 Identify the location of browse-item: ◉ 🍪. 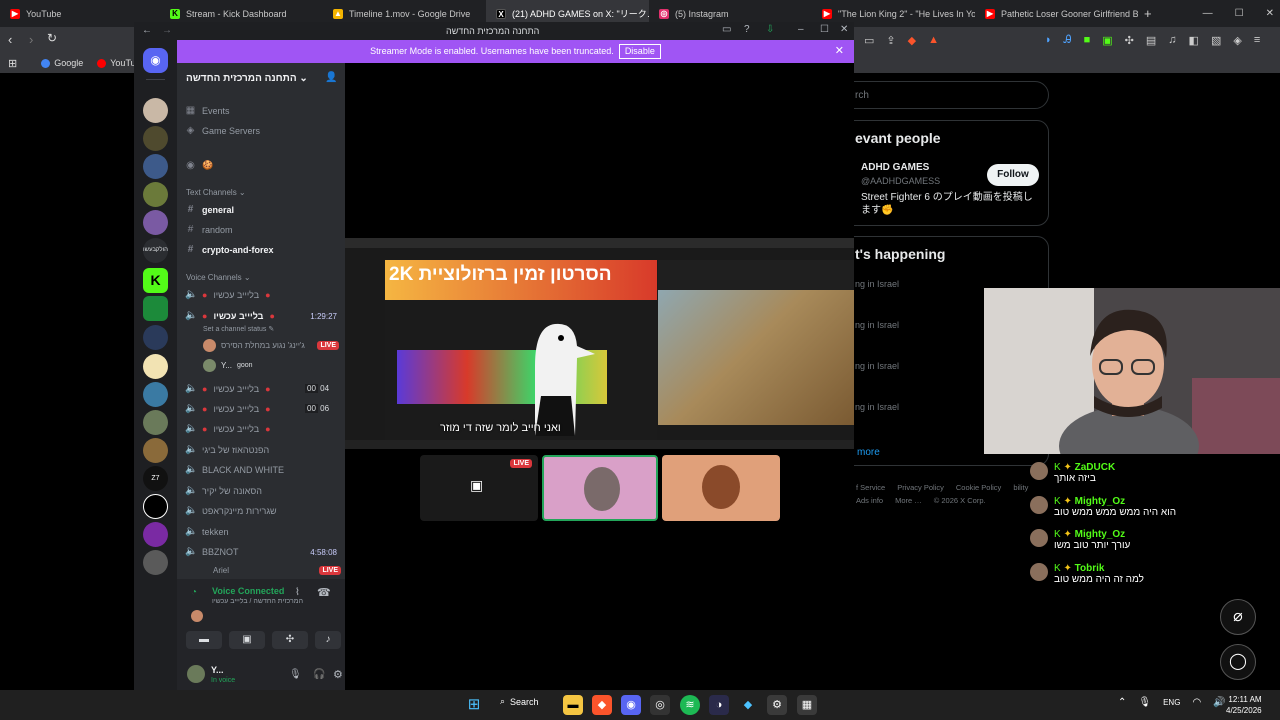
(199, 165).